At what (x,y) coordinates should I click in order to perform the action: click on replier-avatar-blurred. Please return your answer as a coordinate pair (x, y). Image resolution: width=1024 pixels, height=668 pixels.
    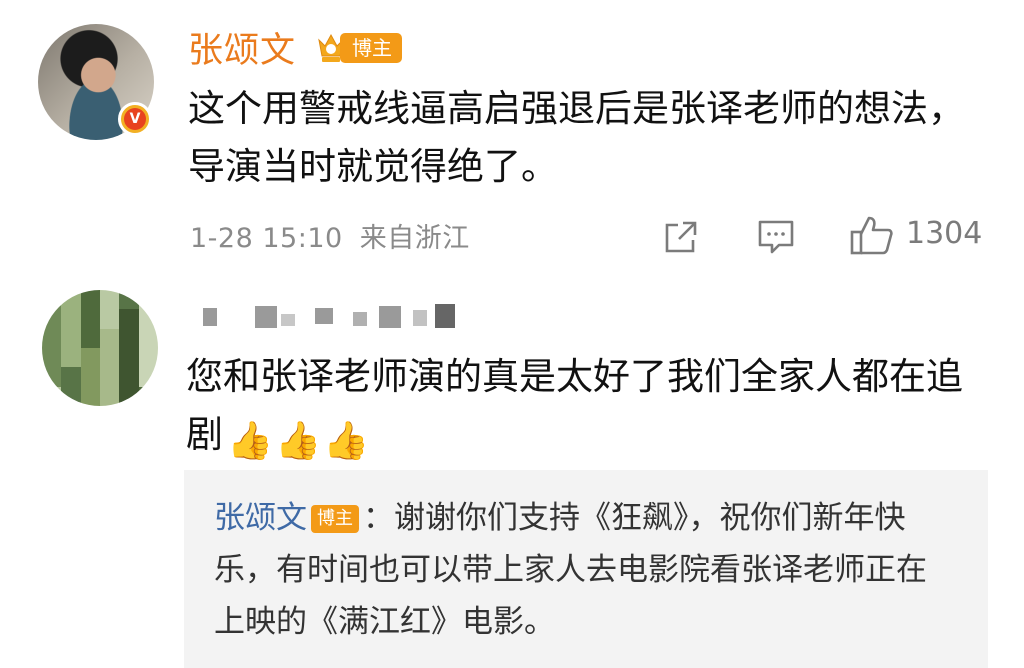
    Looking at the image, I should click on (100, 348).